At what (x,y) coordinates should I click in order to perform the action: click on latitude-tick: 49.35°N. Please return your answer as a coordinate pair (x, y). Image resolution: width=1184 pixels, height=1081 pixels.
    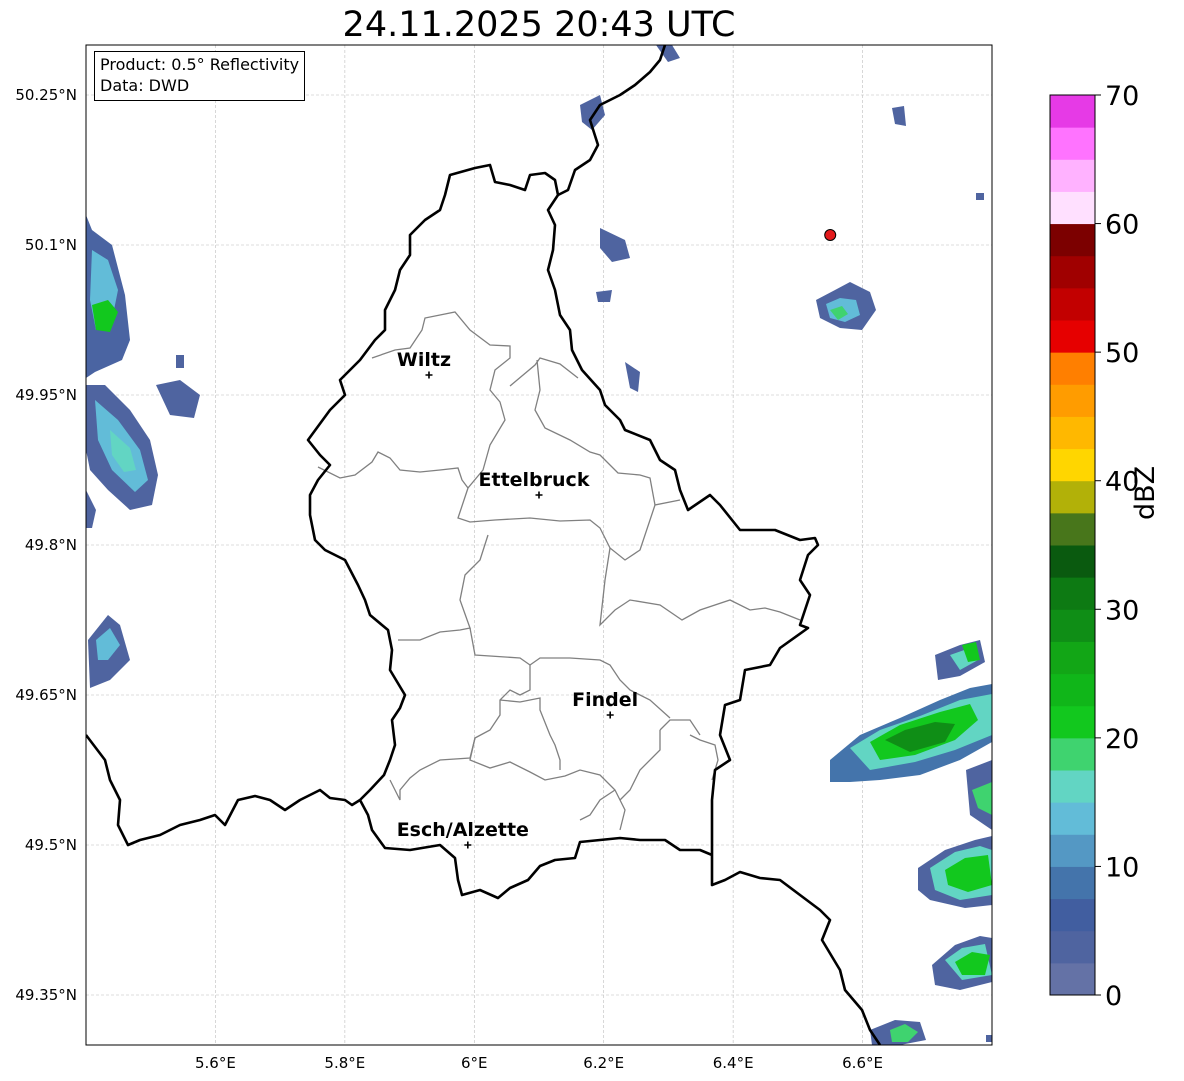
    Looking at the image, I should click on (46, 995).